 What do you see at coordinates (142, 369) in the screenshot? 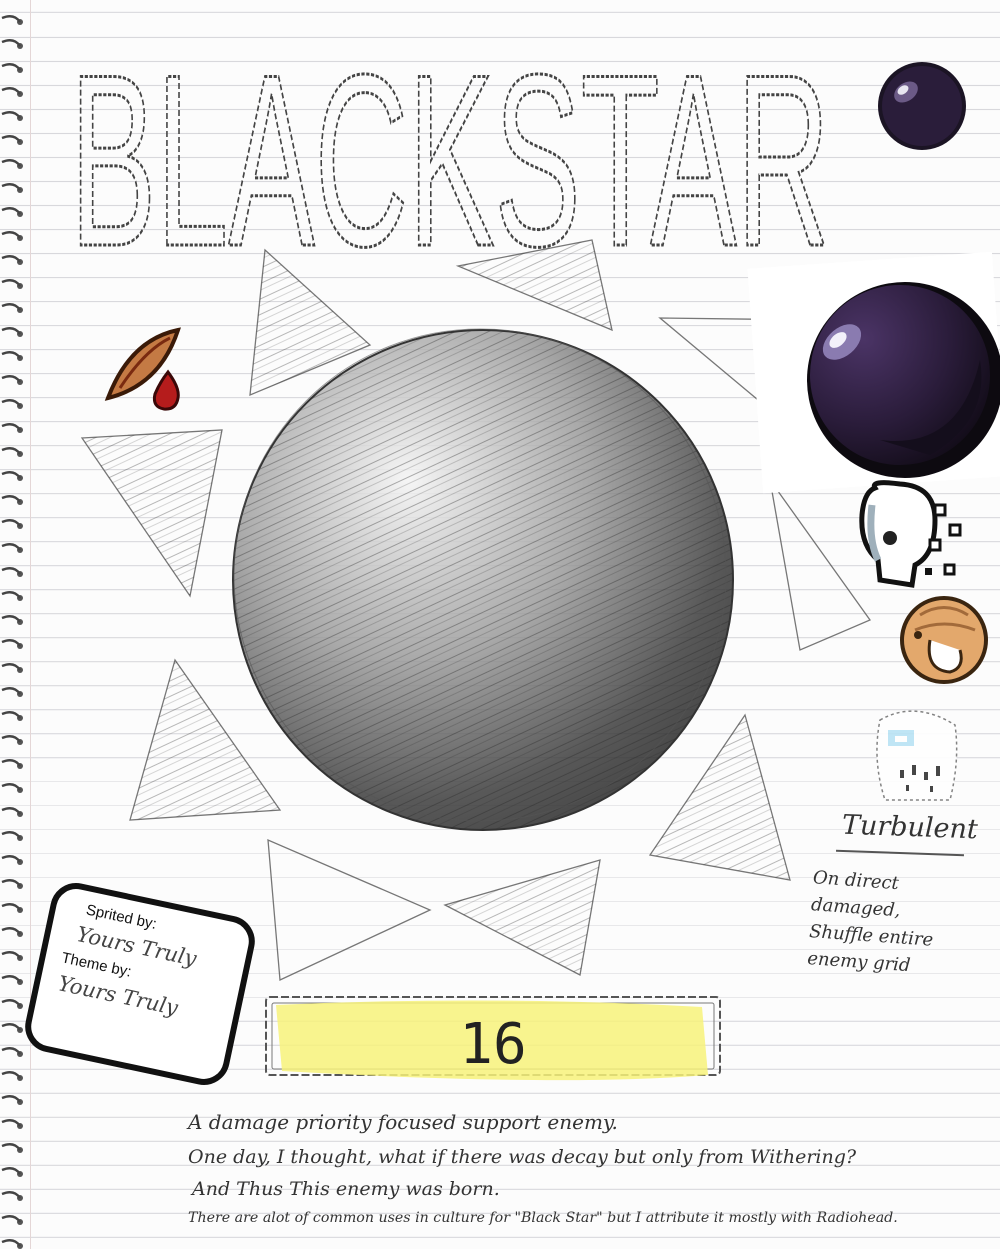
I see `wound-icon` at bounding box center [142, 369].